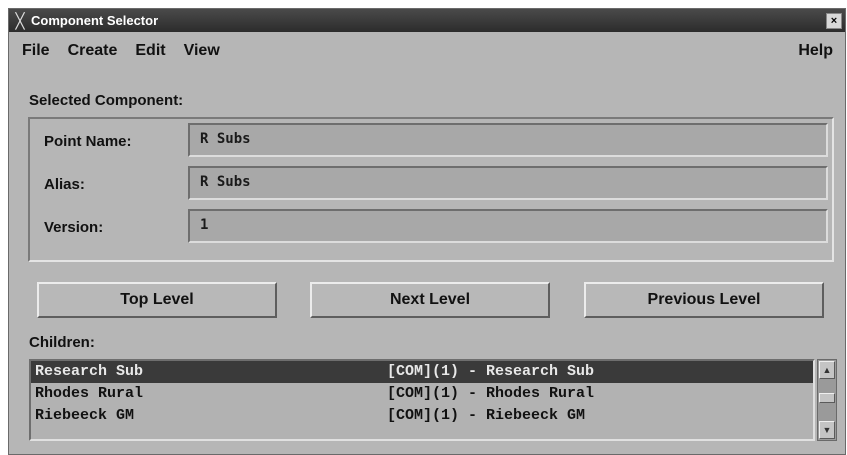 This screenshot has width=847, height=455. Describe the element at coordinates (89, 393) in the screenshot. I see `child-name: Rhodes Rural` at that location.